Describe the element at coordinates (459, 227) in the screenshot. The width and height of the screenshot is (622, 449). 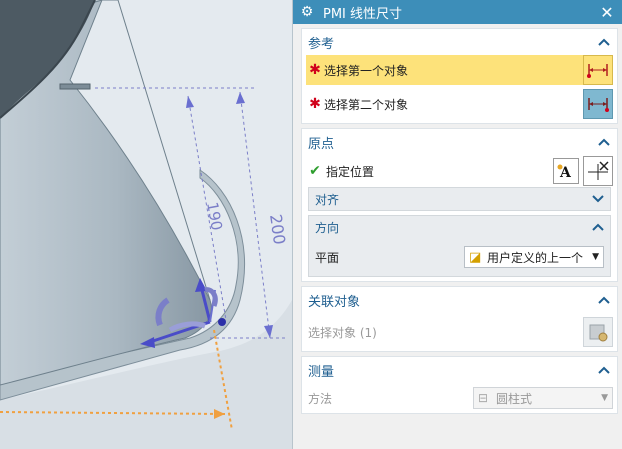
I see `direction-subsection-header: 方向` at that location.